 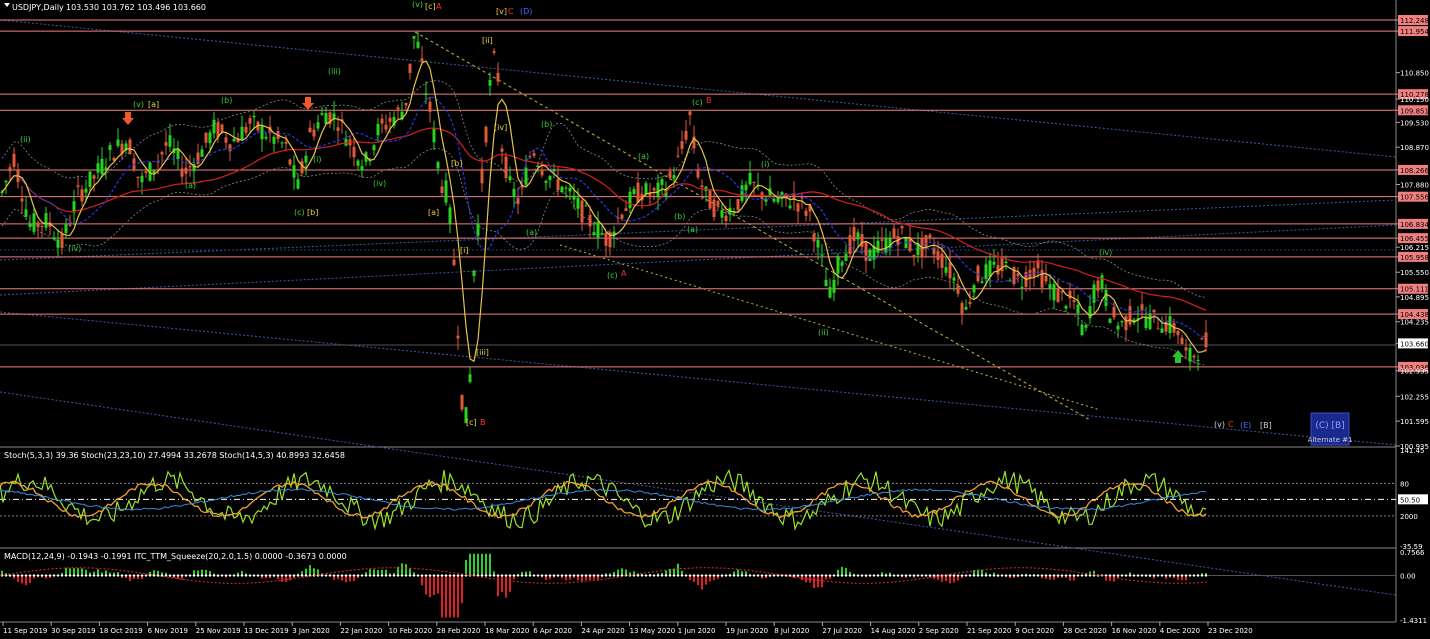 What do you see at coordinates (939, 631) in the screenshot?
I see `x-axis-tick-label: 2 Sep 2020` at bounding box center [939, 631].